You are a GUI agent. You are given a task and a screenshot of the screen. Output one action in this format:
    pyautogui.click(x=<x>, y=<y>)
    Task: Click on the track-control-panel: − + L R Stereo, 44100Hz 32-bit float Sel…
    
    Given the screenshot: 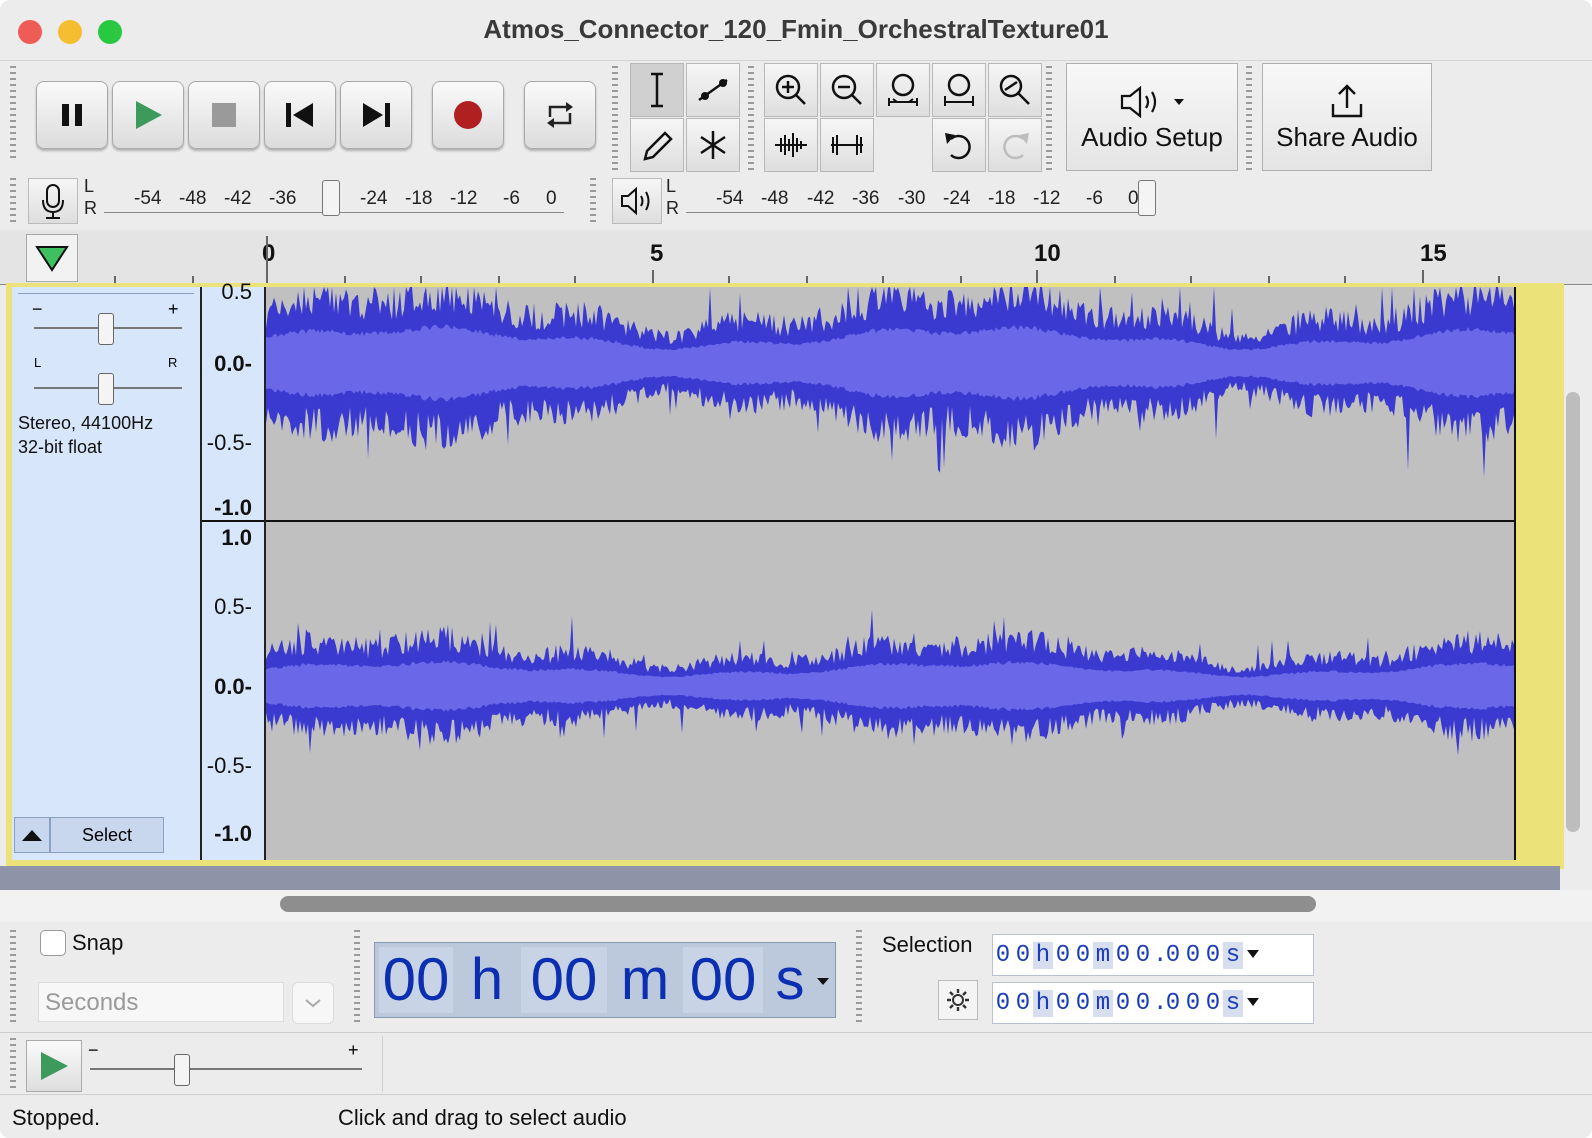 What is the action you would take?
    pyautogui.click(x=107, y=573)
    